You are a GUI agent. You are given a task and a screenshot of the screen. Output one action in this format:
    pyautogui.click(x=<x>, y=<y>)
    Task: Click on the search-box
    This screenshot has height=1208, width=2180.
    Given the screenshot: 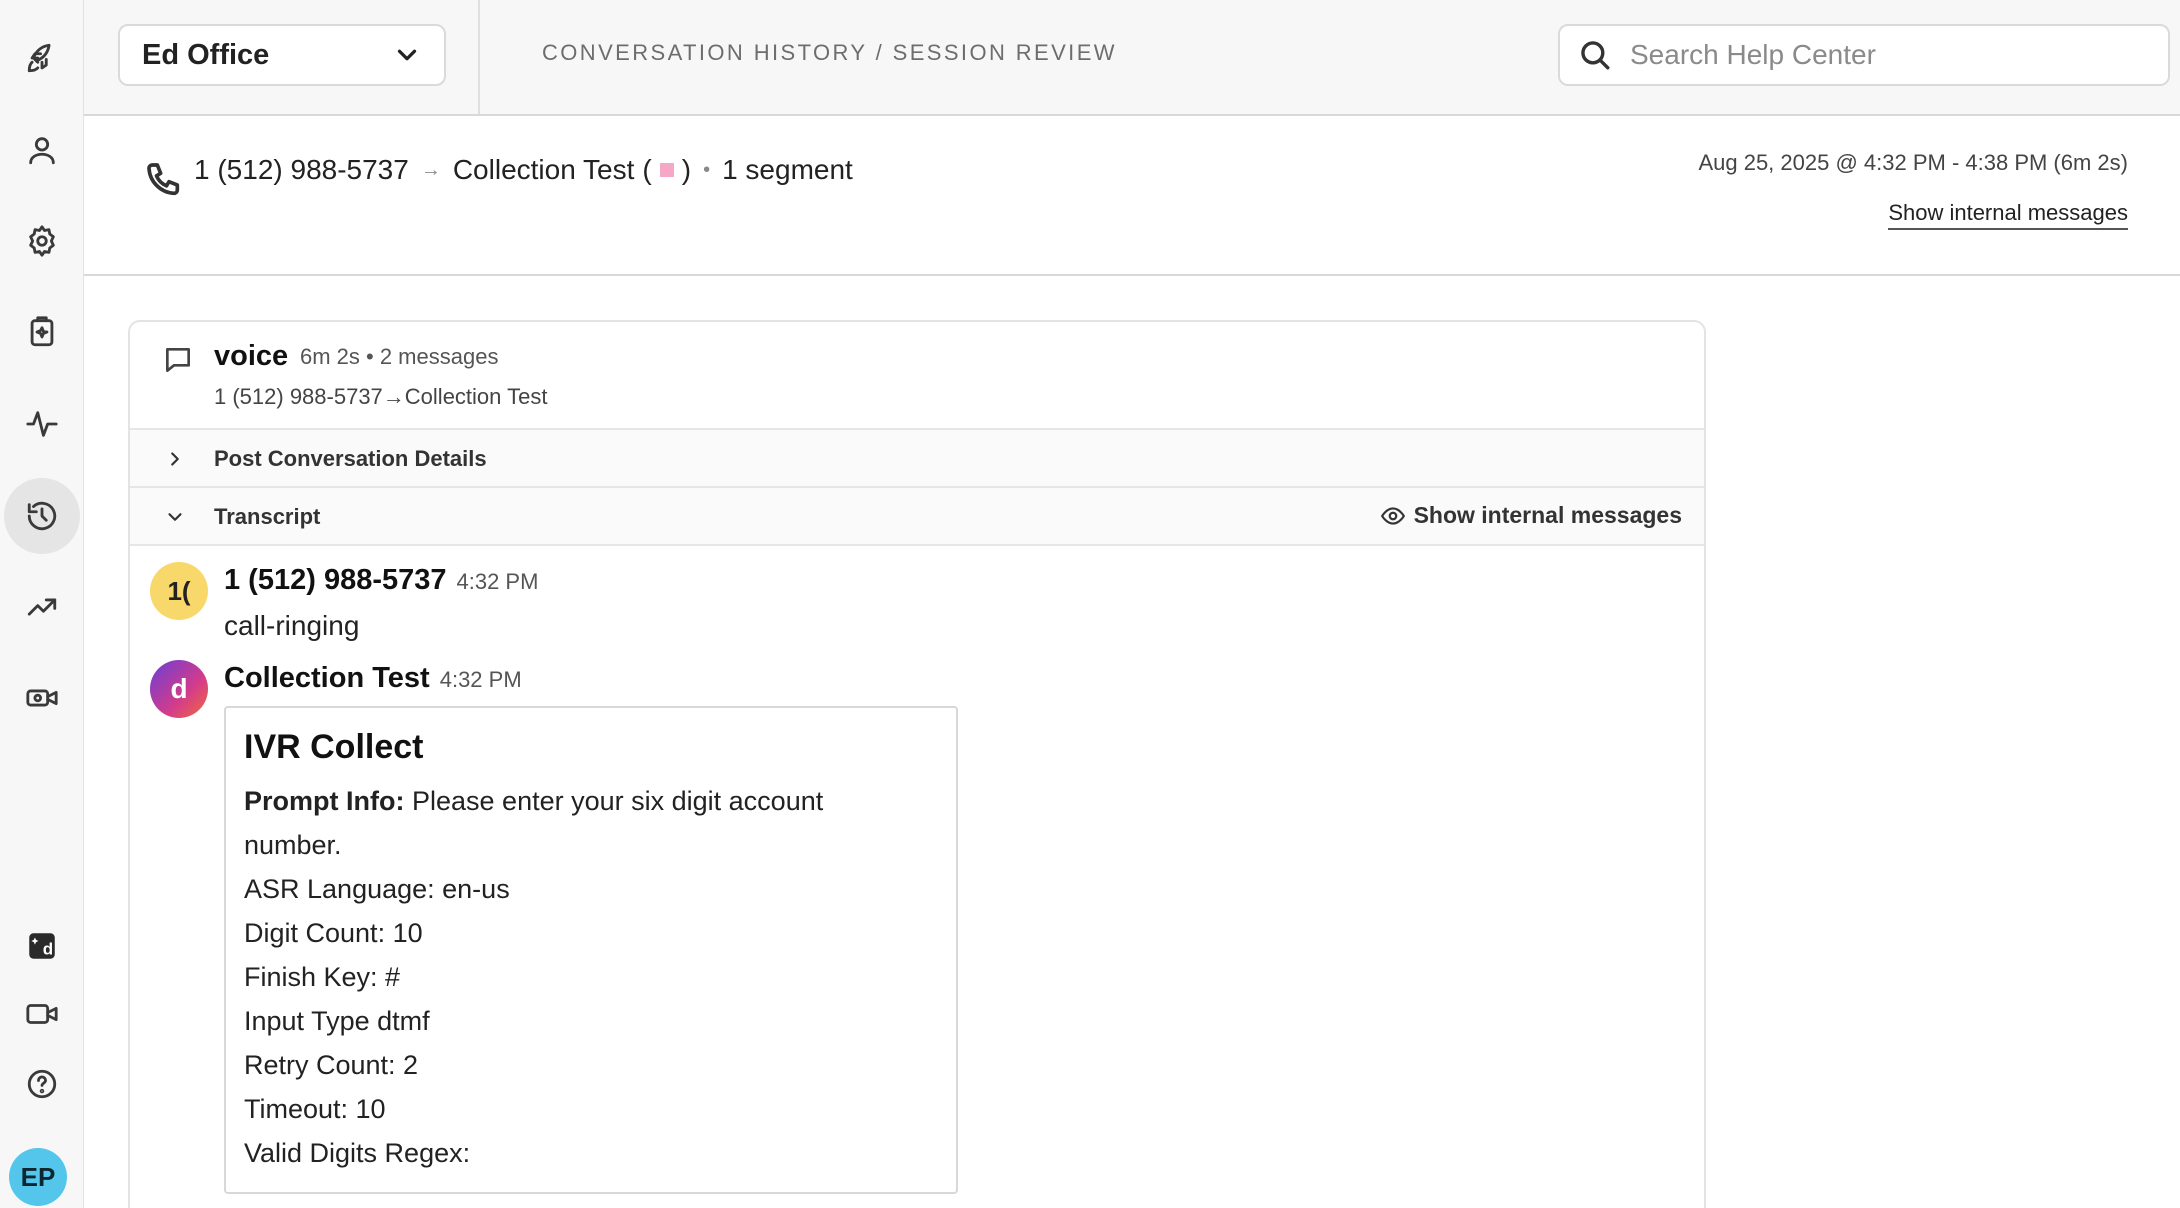 What is the action you would take?
    pyautogui.click(x=1864, y=55)
    